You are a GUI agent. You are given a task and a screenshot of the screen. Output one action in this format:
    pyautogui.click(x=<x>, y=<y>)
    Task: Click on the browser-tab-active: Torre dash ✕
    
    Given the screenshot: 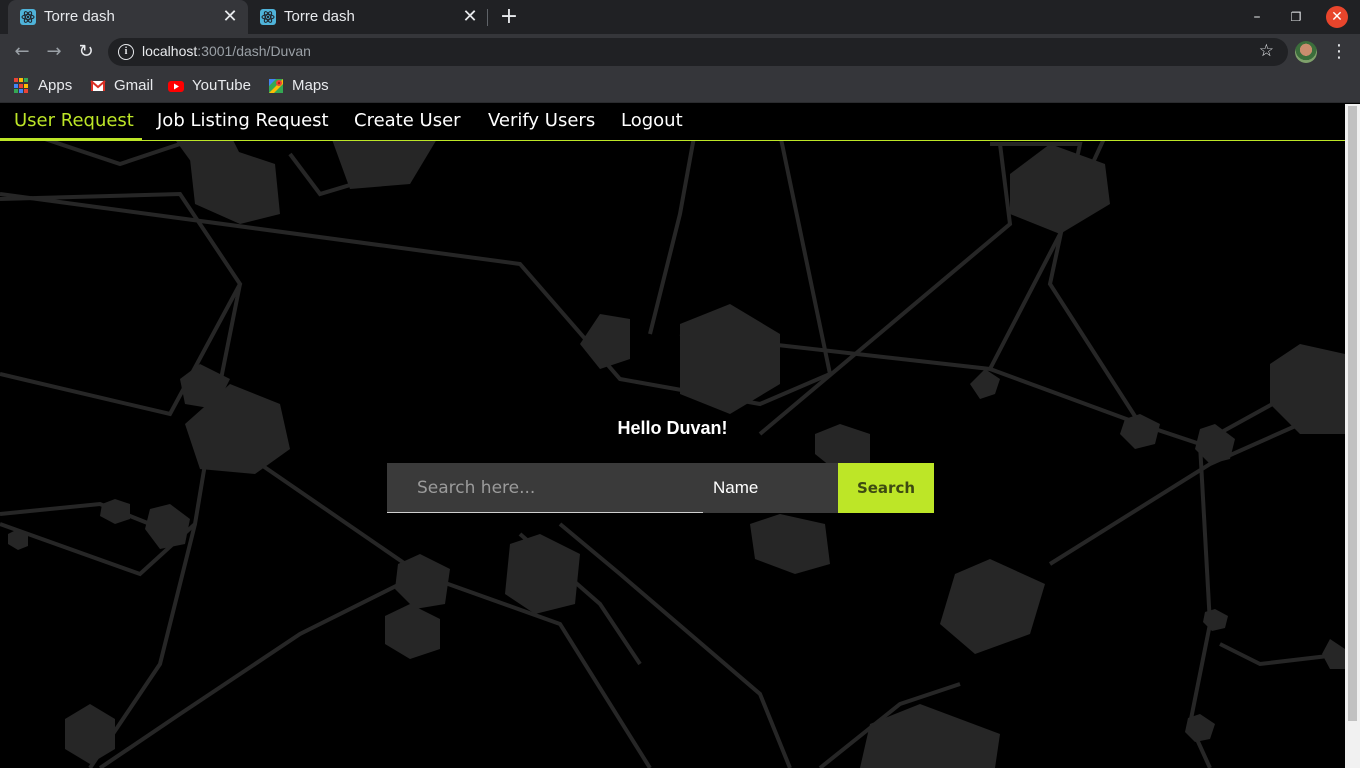 What is the action you would take?
    pyautogui.click(x=128, y=17)
    